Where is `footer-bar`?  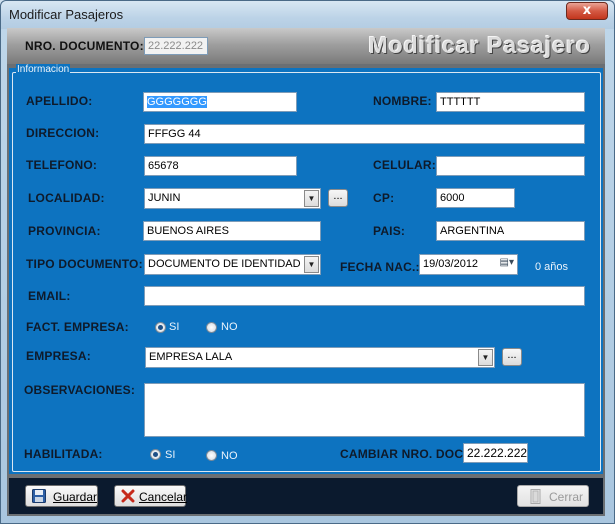
footer-bar is located at coordinates (306, 496).